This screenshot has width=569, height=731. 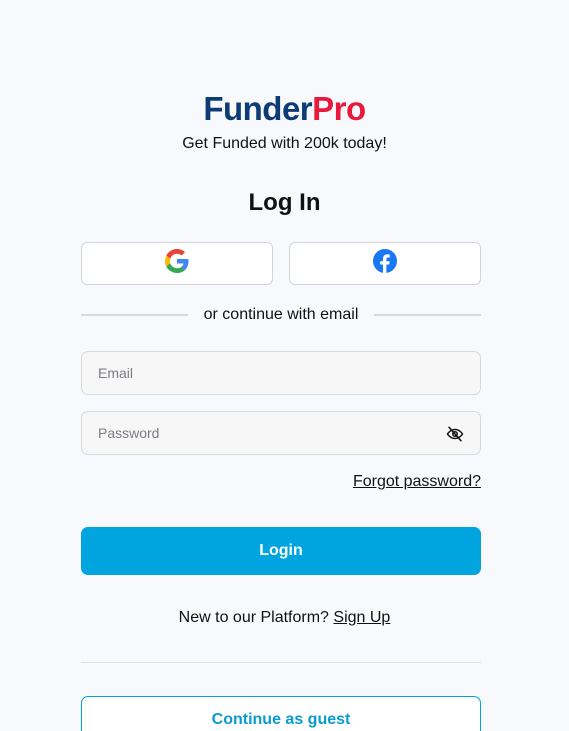 I want to click on signup-row: New to our Platform? Sign Up, so click(x=284, y=618).